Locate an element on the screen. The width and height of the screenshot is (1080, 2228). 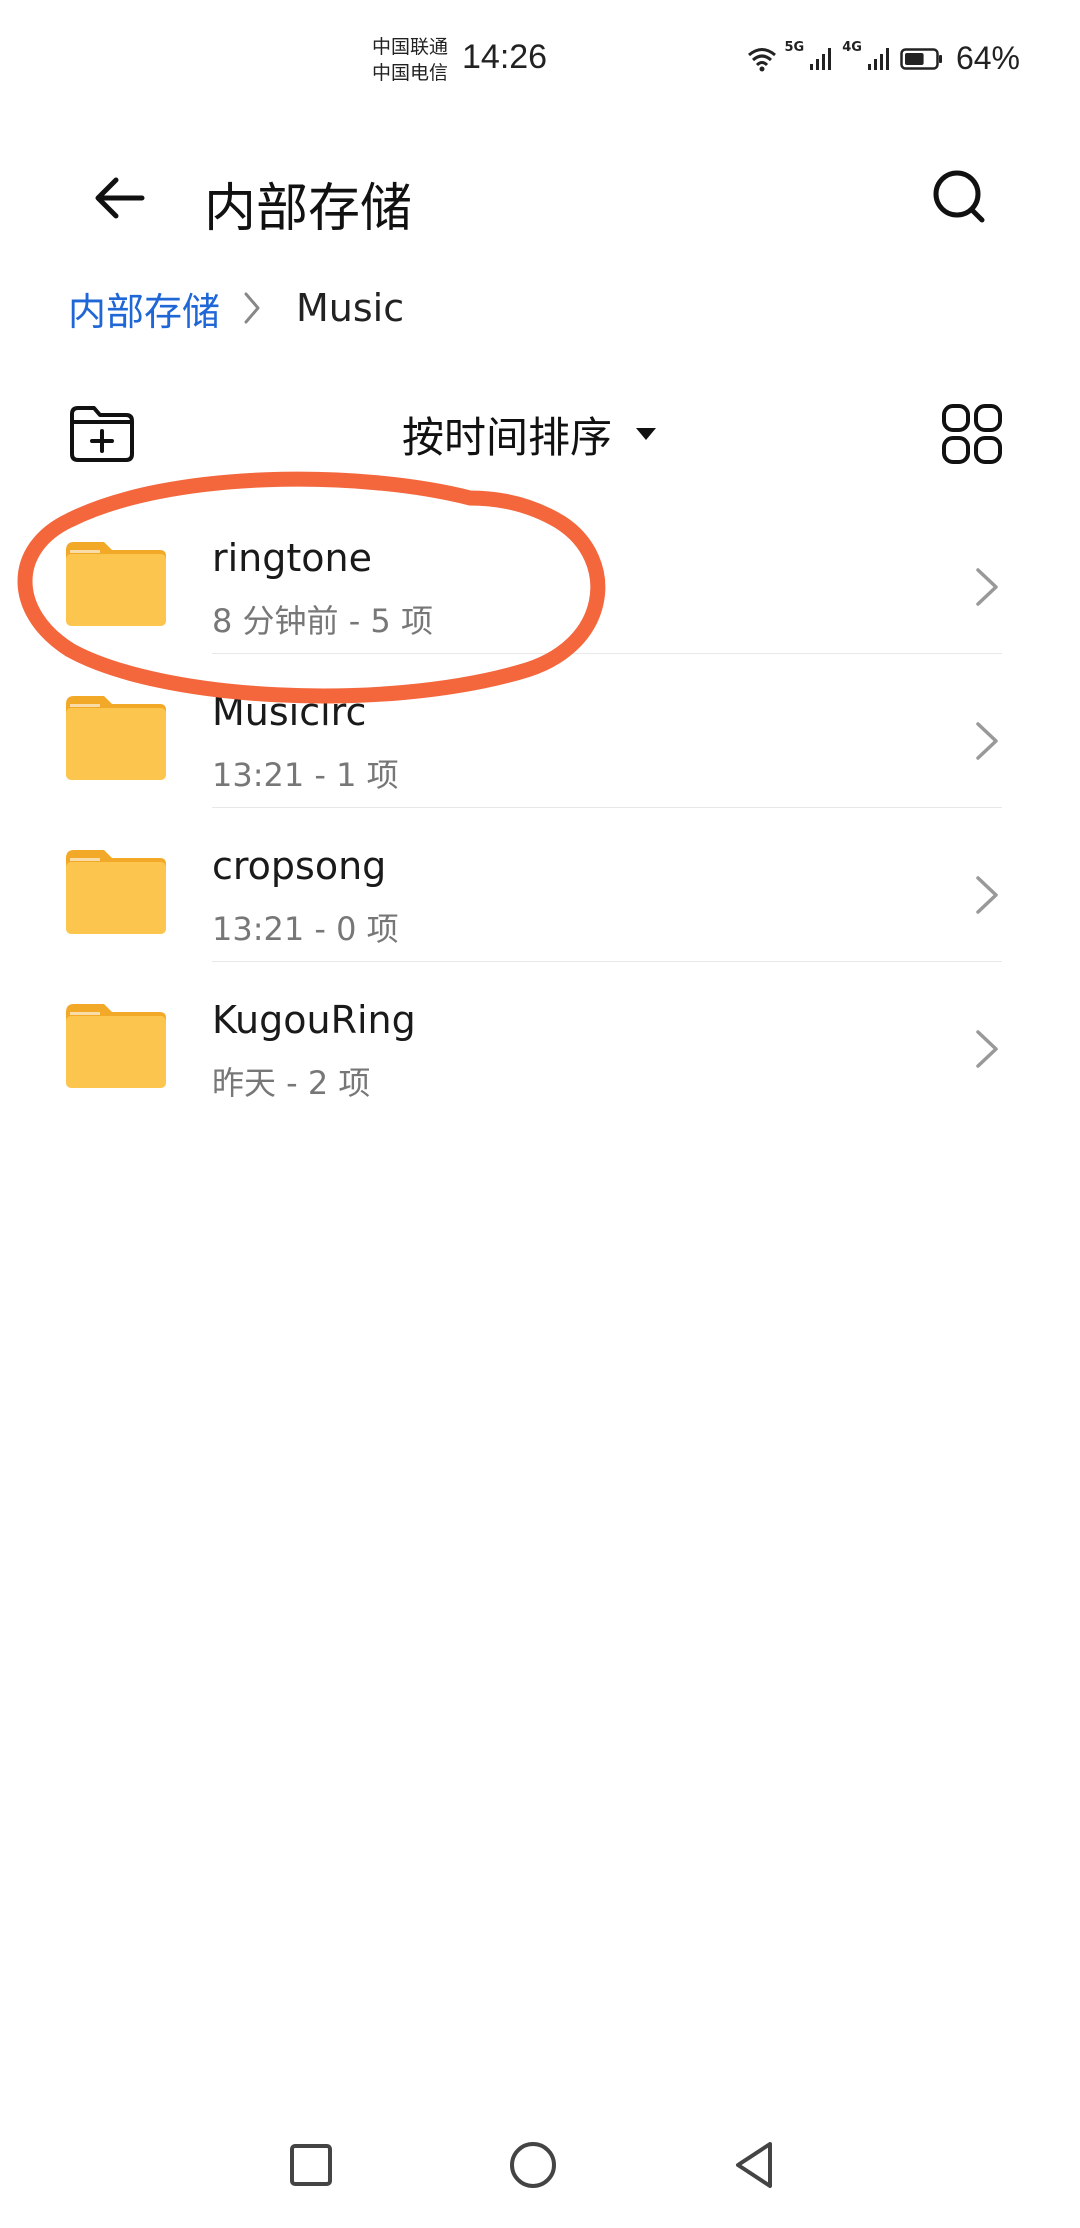
grid-view-button is located at coordinates (972, 434).